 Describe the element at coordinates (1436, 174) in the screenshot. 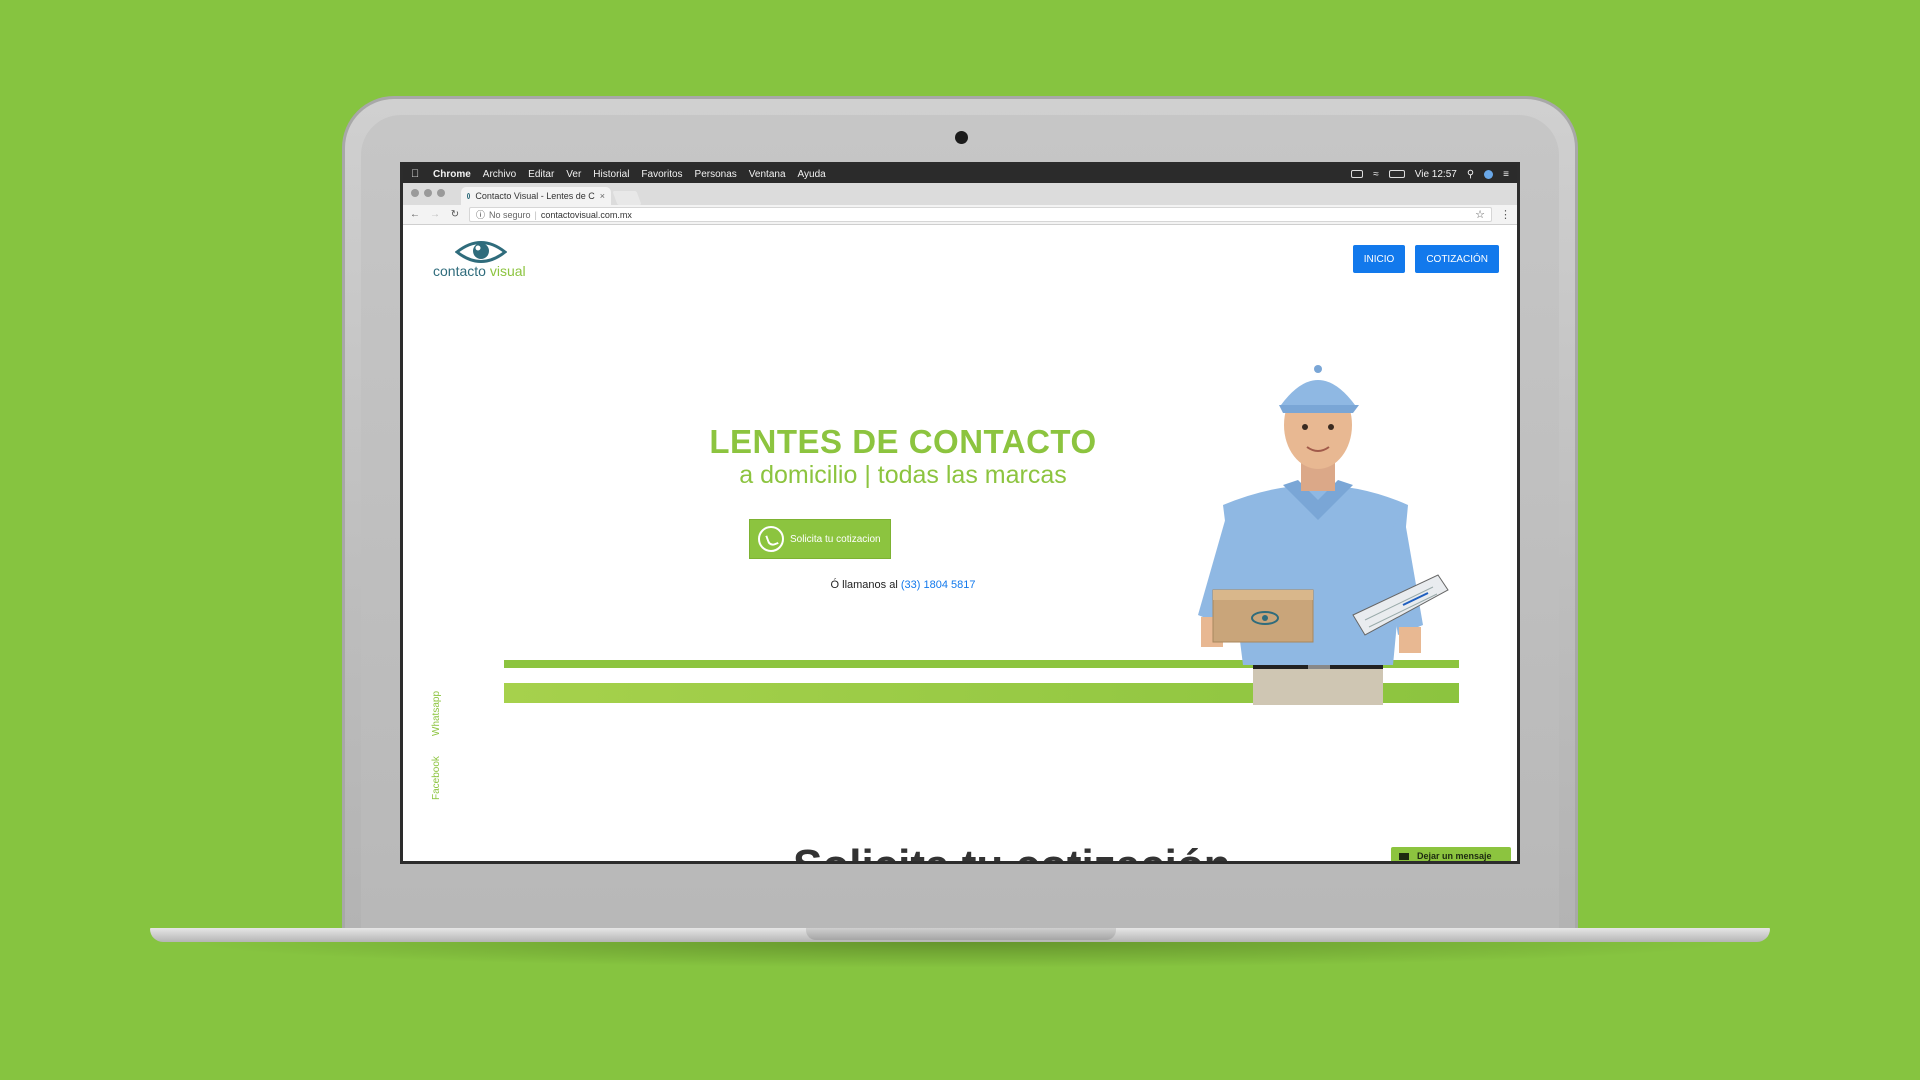

I see `menubar-clock: Vie 12:57` at that location.